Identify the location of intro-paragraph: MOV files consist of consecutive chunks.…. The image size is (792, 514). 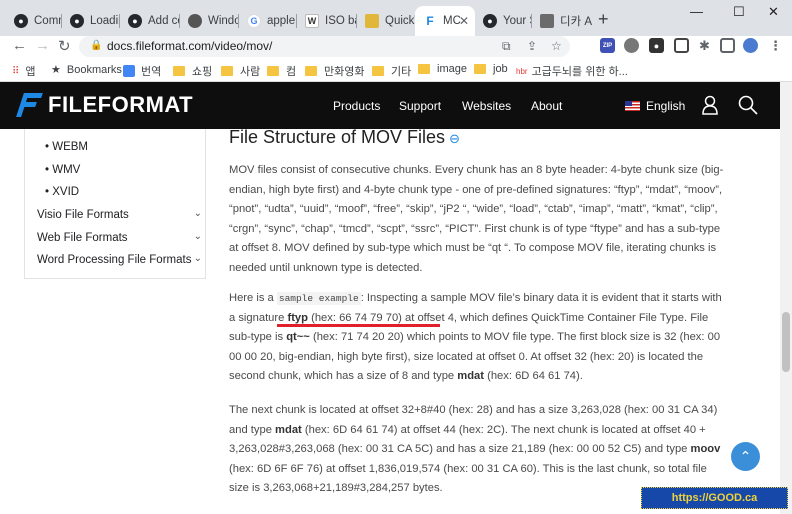
(476, 219).